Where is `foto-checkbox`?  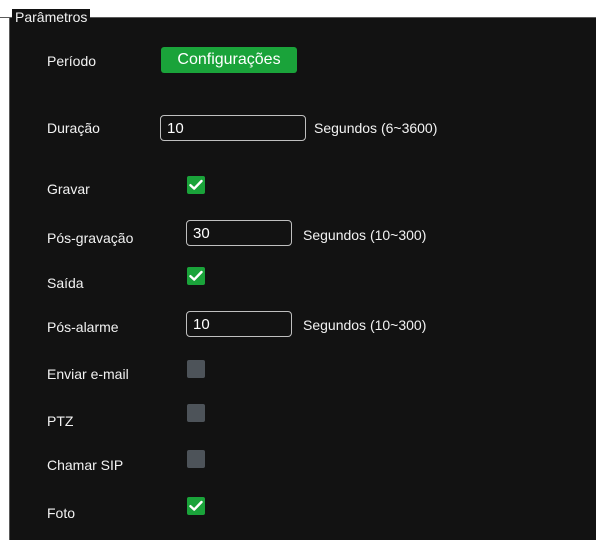
foto-checkbox is located at coordinates (196, 506).